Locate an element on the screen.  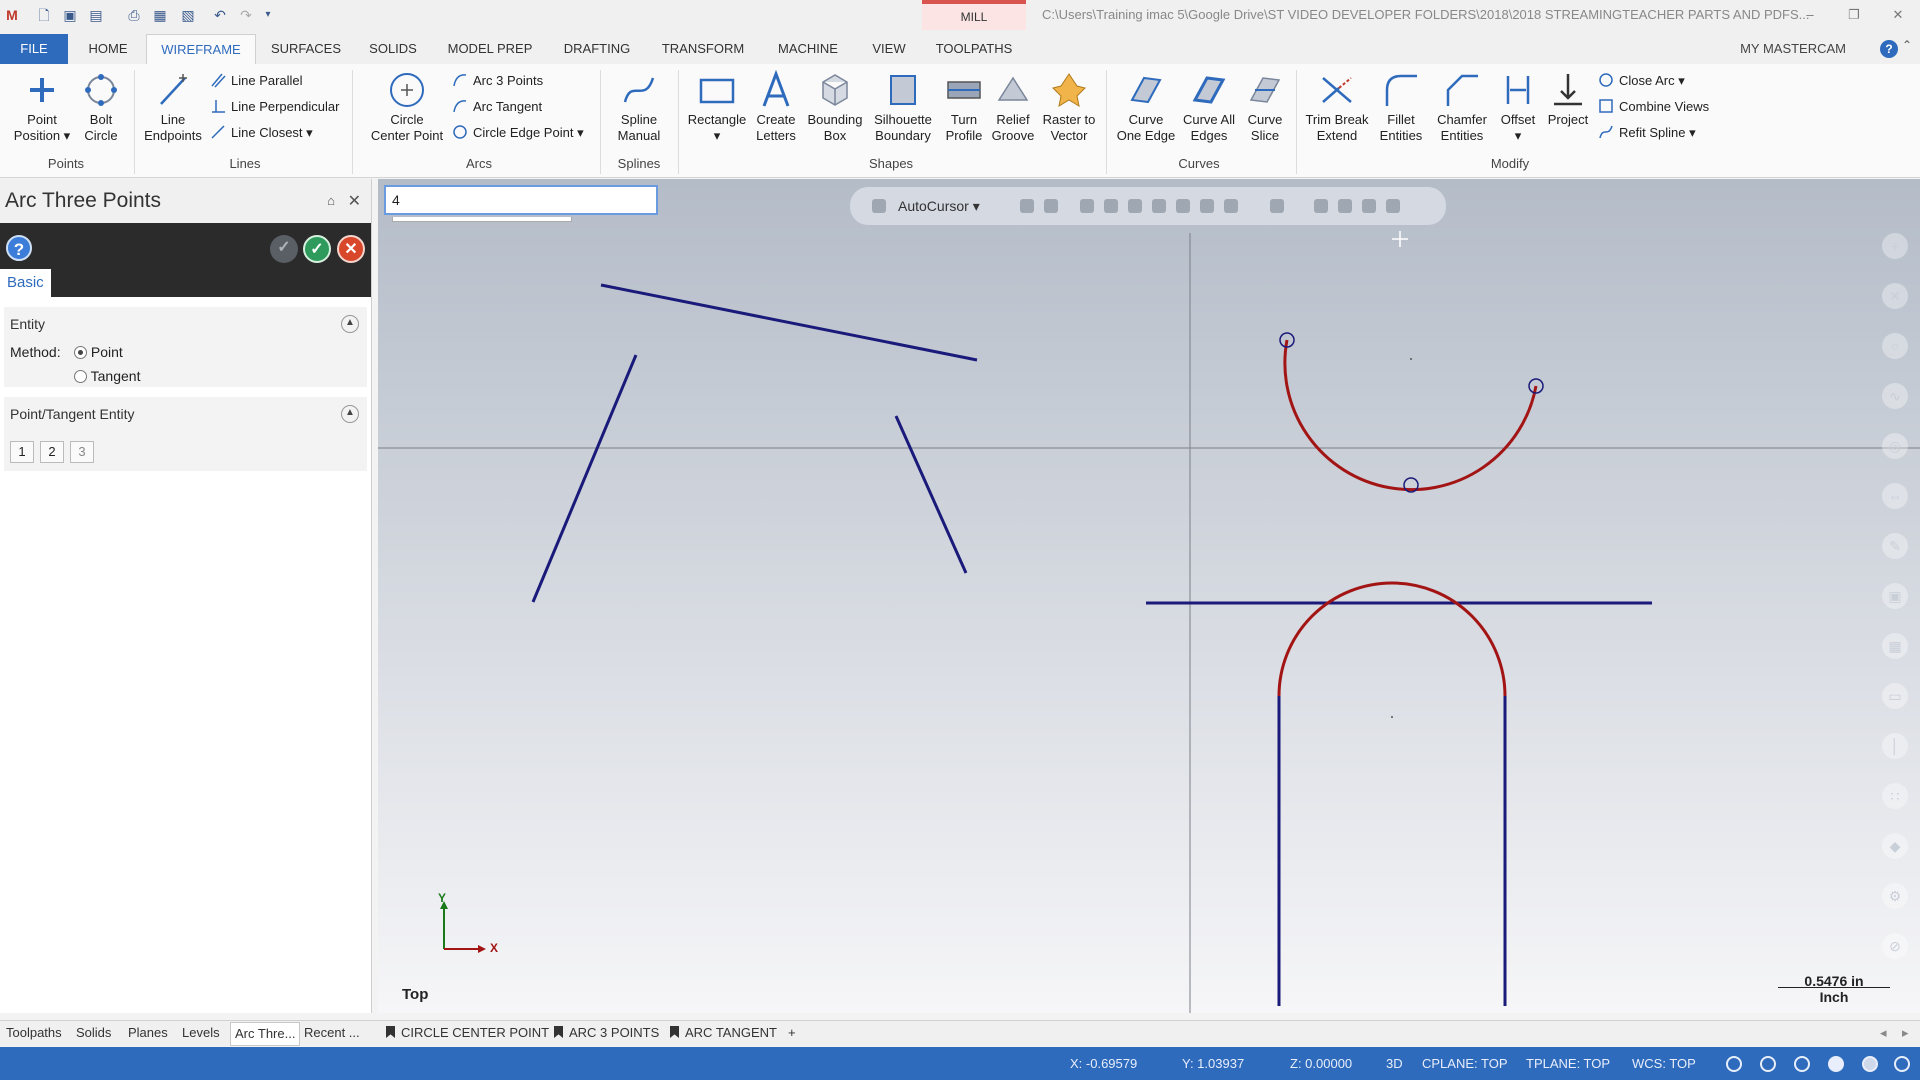
help-icon: ? is located at coordinates (1889, 49).